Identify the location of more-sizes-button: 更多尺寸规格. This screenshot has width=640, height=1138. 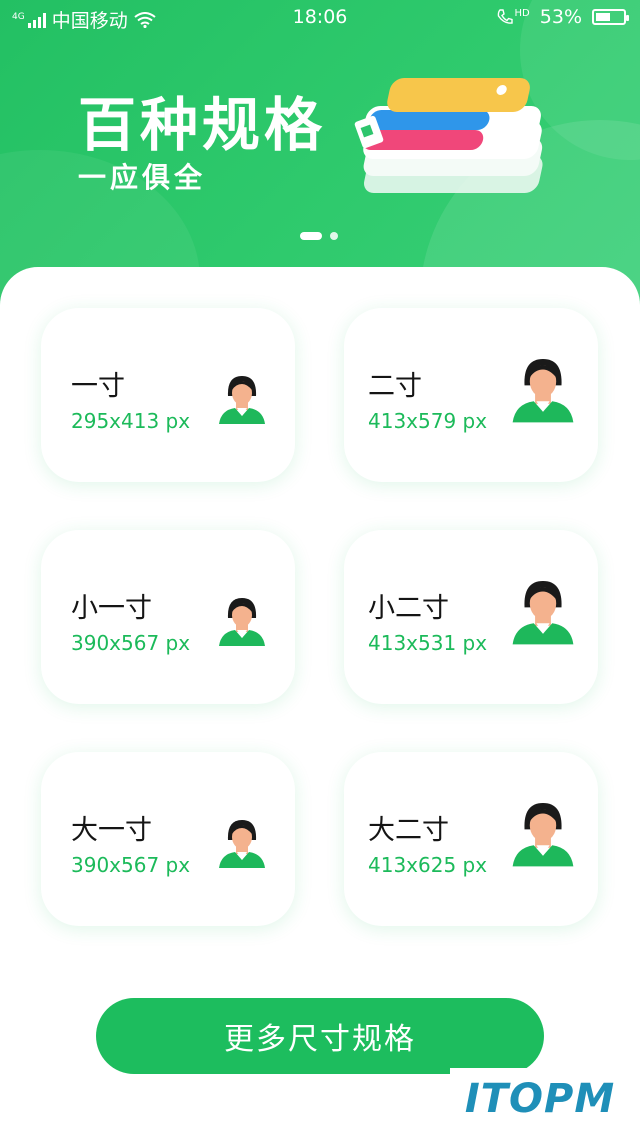
(320, 1036).